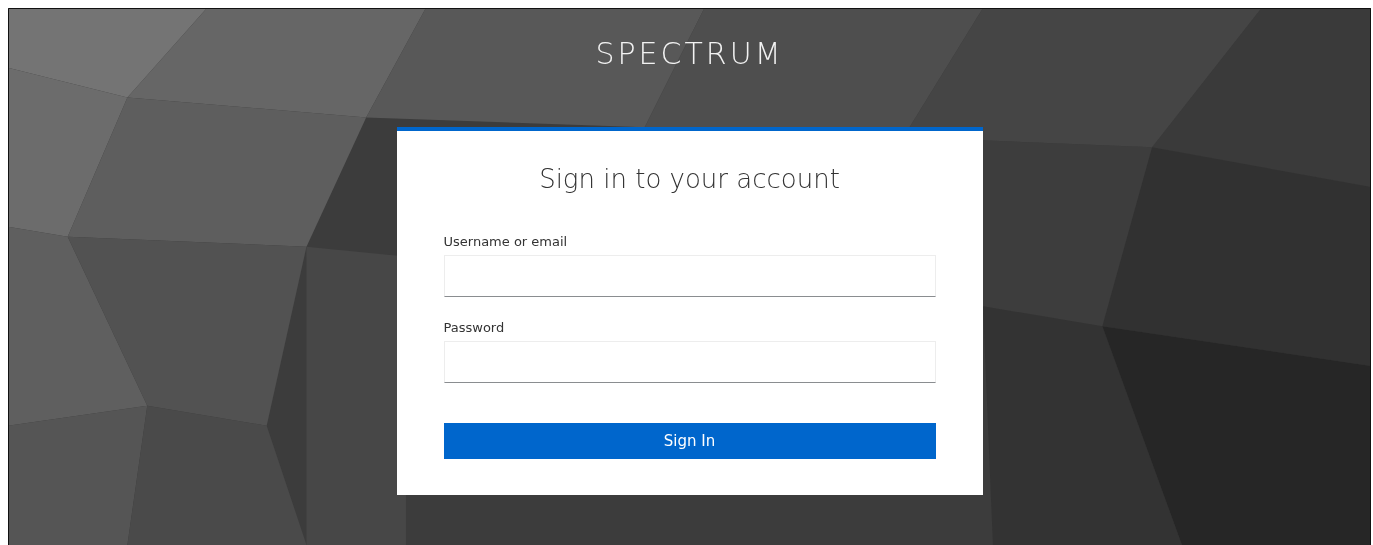  Describe the element at coordinates (474, 328) in the screenshot. I see `field-label: Password` at that location.